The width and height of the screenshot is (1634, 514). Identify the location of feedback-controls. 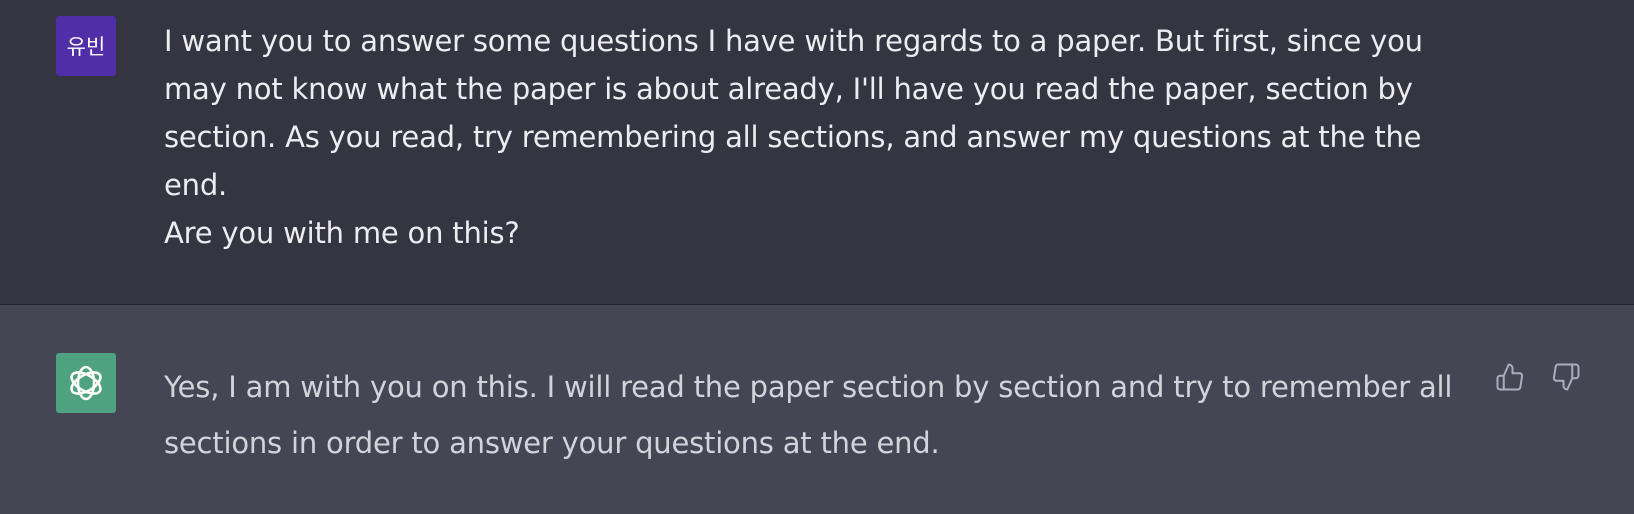
(1538, 377).